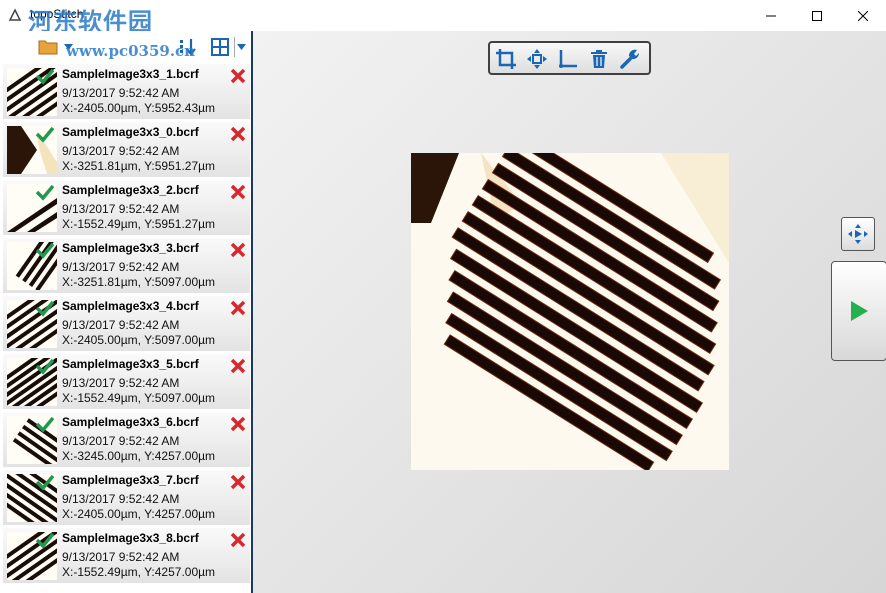 The height and width of the screenshot is (593, 886). Describe the element at coordinates (139, 108) in the screenshot. I see `file-coords: X:-2405.00µm, Y:5952.43µm` at that location.